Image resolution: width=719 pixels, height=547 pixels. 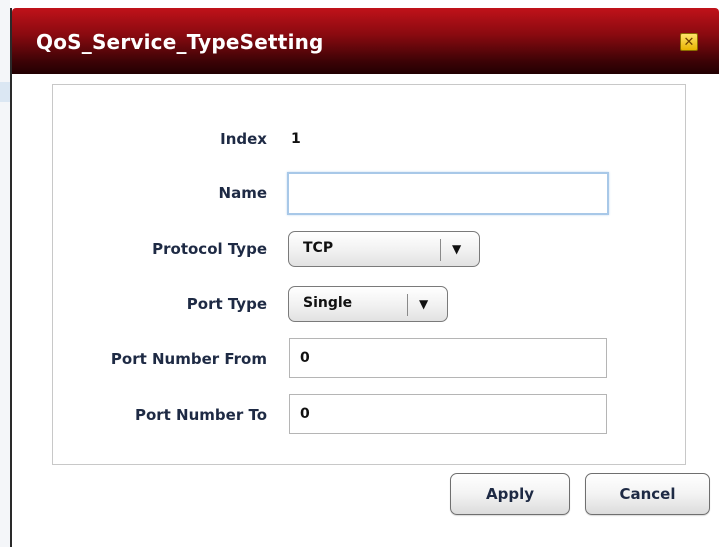 I want to click on close-button: ✕, so click(x=689, y=42).